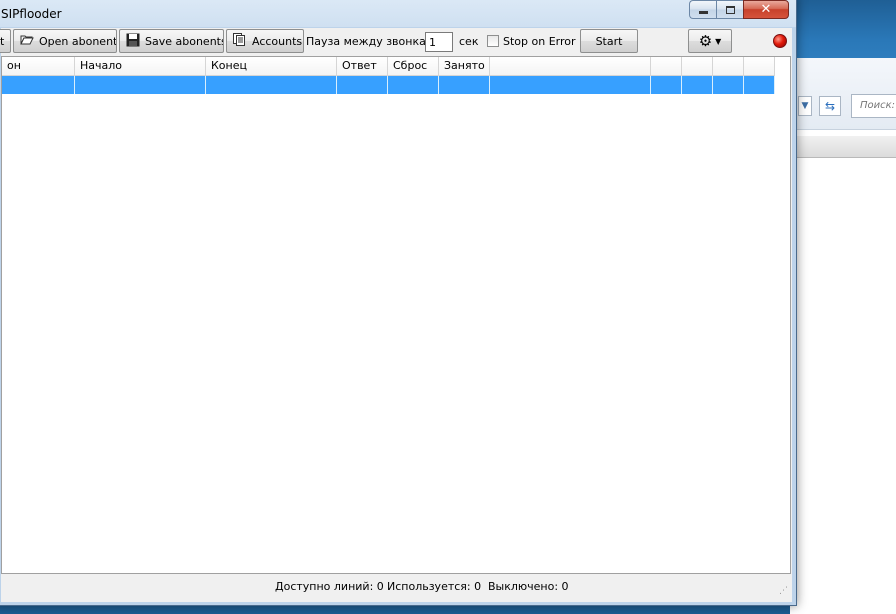 This screenshot has width=896, height=614. I want to click on available-lines-status: Доступно линий: 0, so click(329, 586).